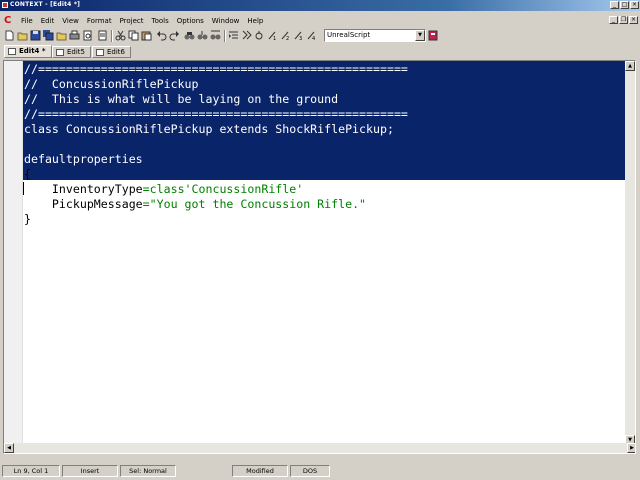 This screenshot has height=480, width=640. Describe the element at coordinates (259, 35) in the screenshot. I see `execute-icon` at that location.